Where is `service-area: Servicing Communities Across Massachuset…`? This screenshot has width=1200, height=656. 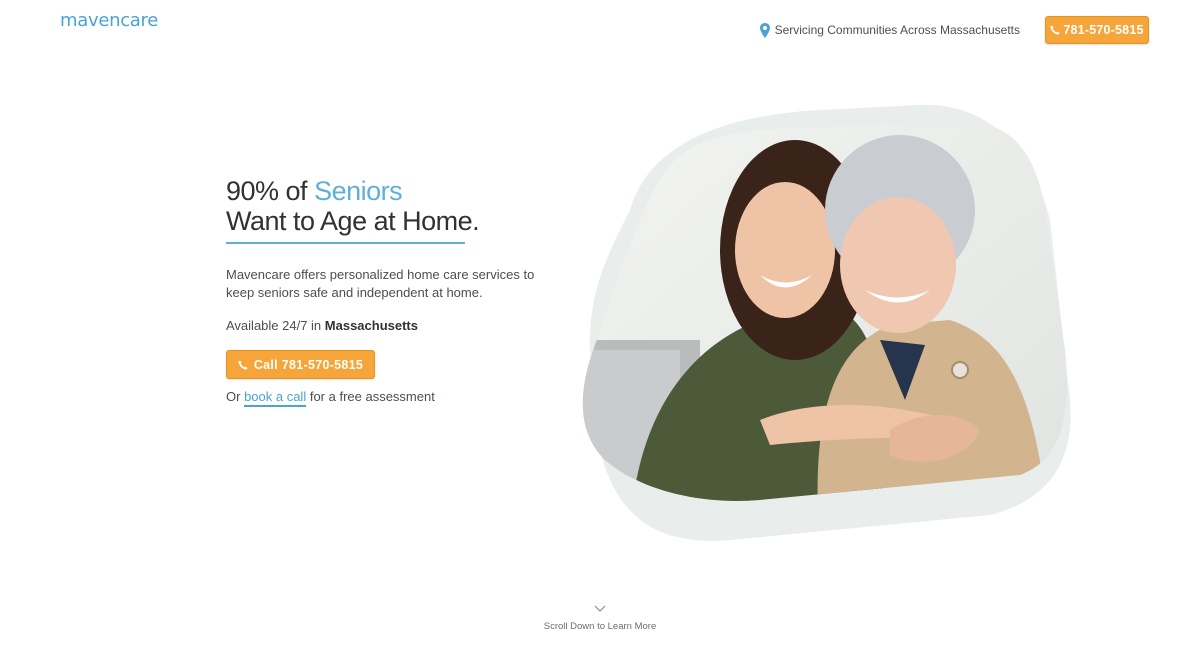 service-area: Servicing Communities Across Massachuset… is located at coordinates (889, 30).